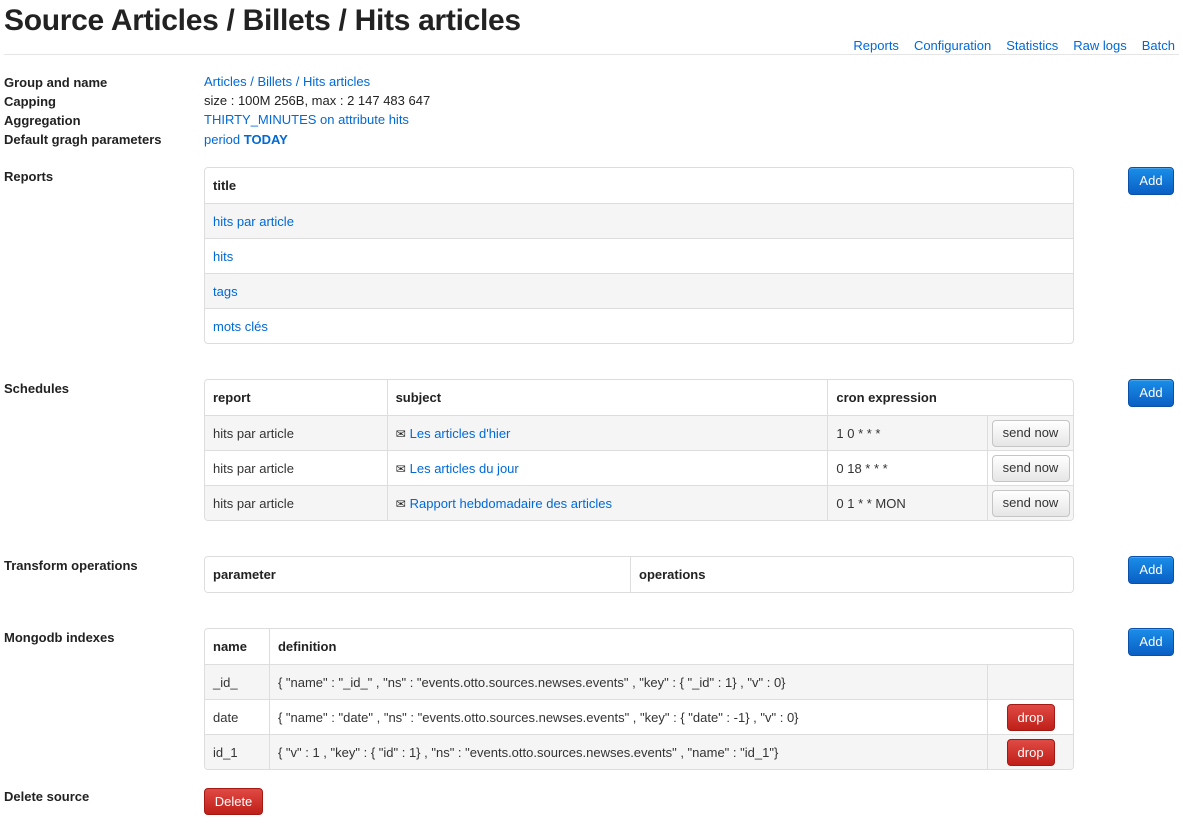  What do you see at coordinates (907, 432) in the screenshot?
I see `schedule-cron: 1 0 * * *` at bounding box center [907, 432].